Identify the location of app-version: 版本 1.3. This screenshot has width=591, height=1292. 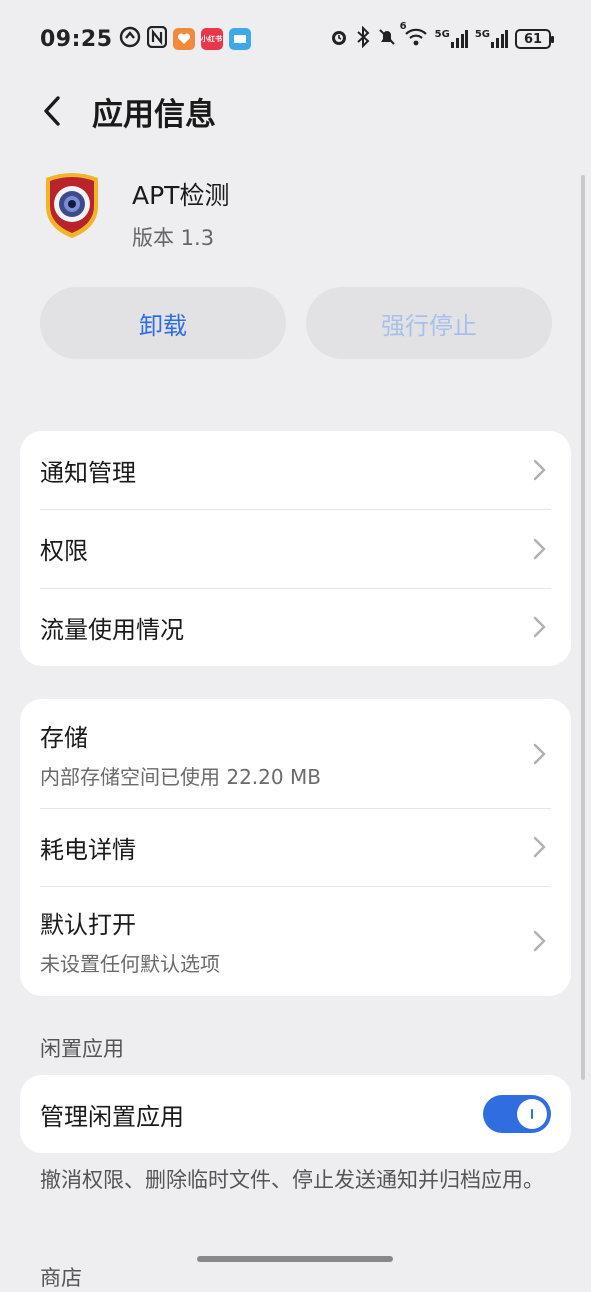
(173, 238).